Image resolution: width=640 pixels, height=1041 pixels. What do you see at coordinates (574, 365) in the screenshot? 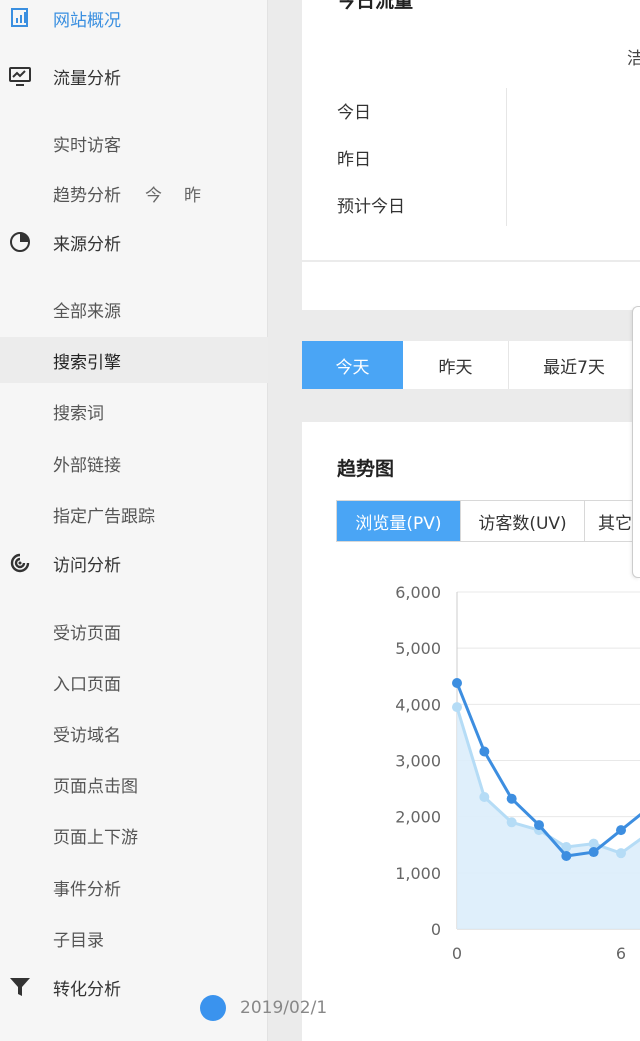
I see `tab-last-7-days: 最近7天` at bounding box center [574, 365].